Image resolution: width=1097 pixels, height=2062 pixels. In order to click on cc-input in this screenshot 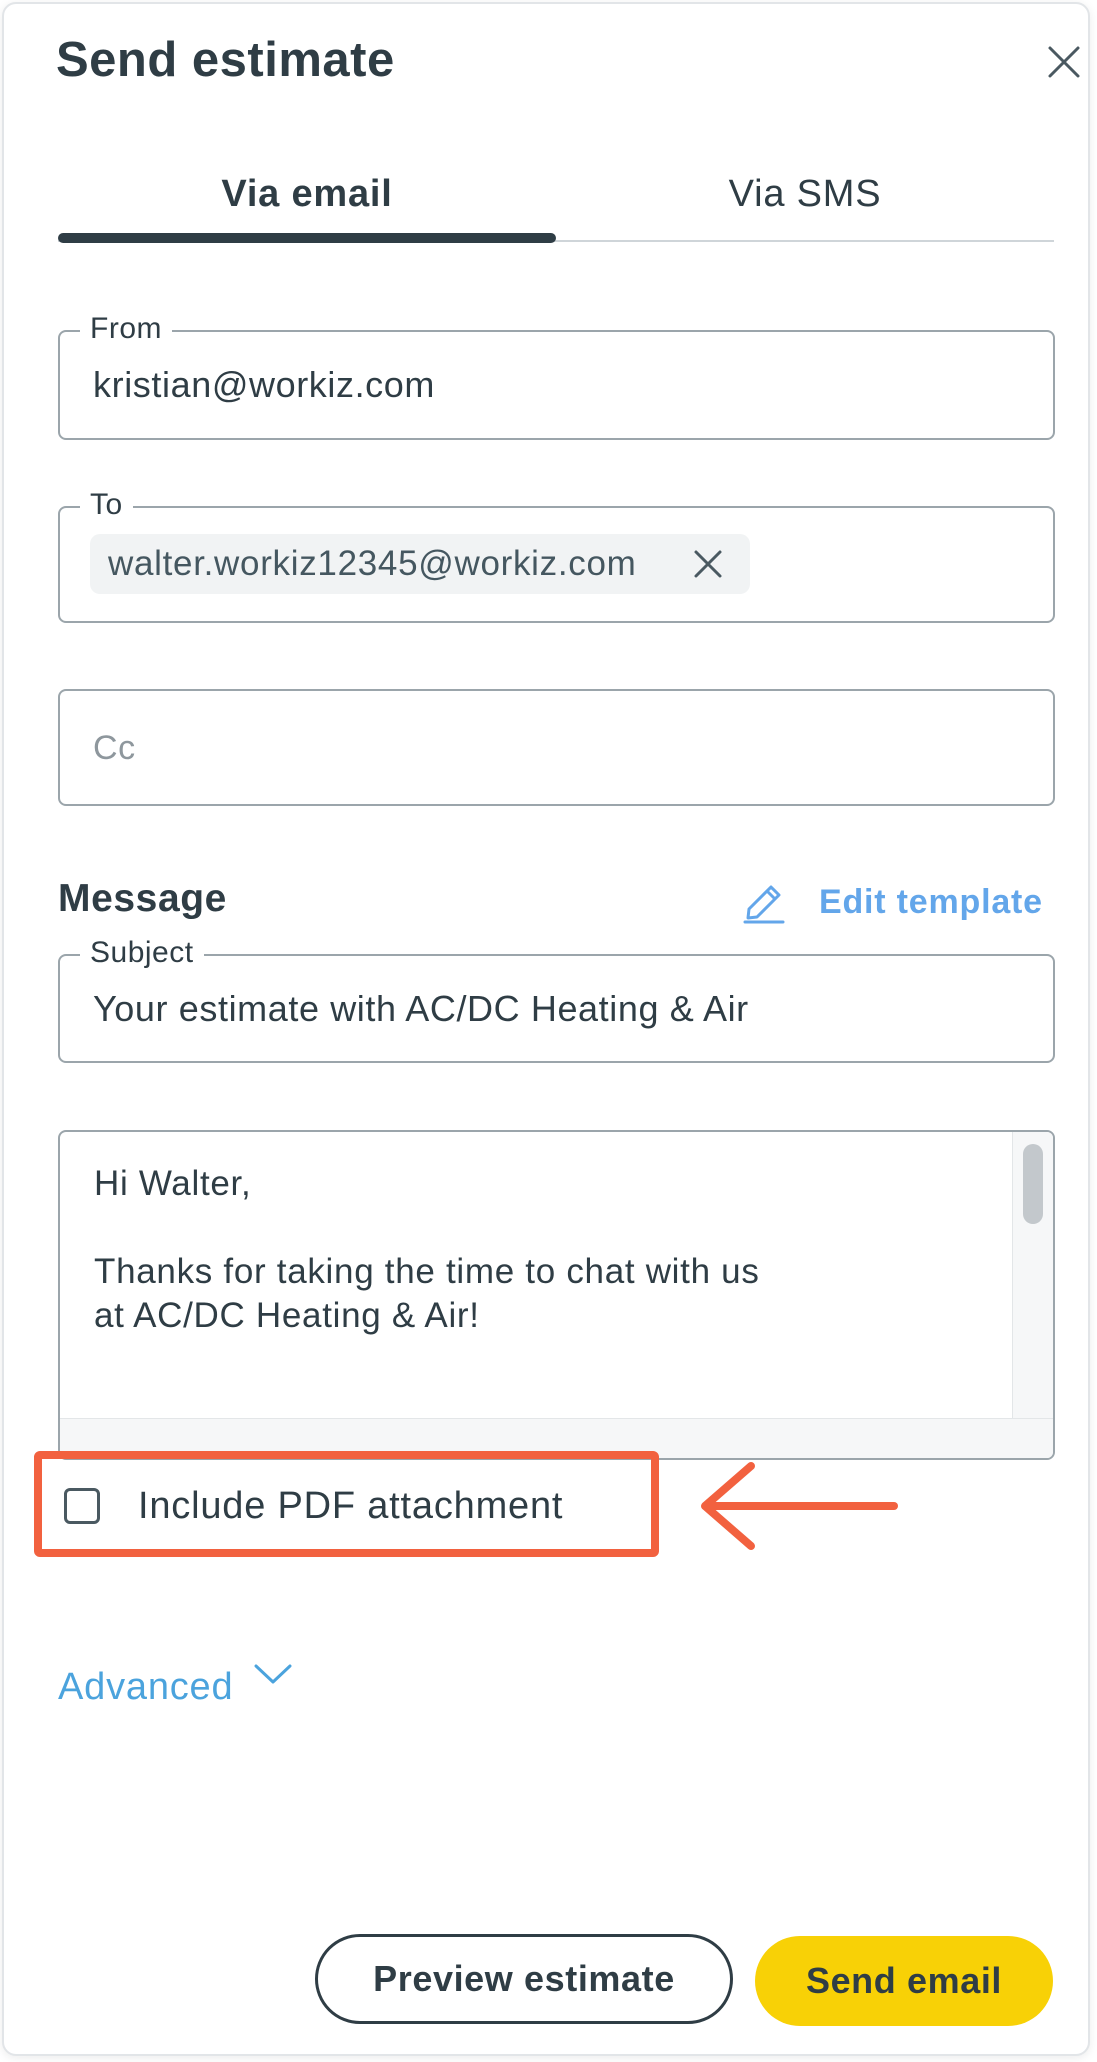, I will do `click(543, 748)`.